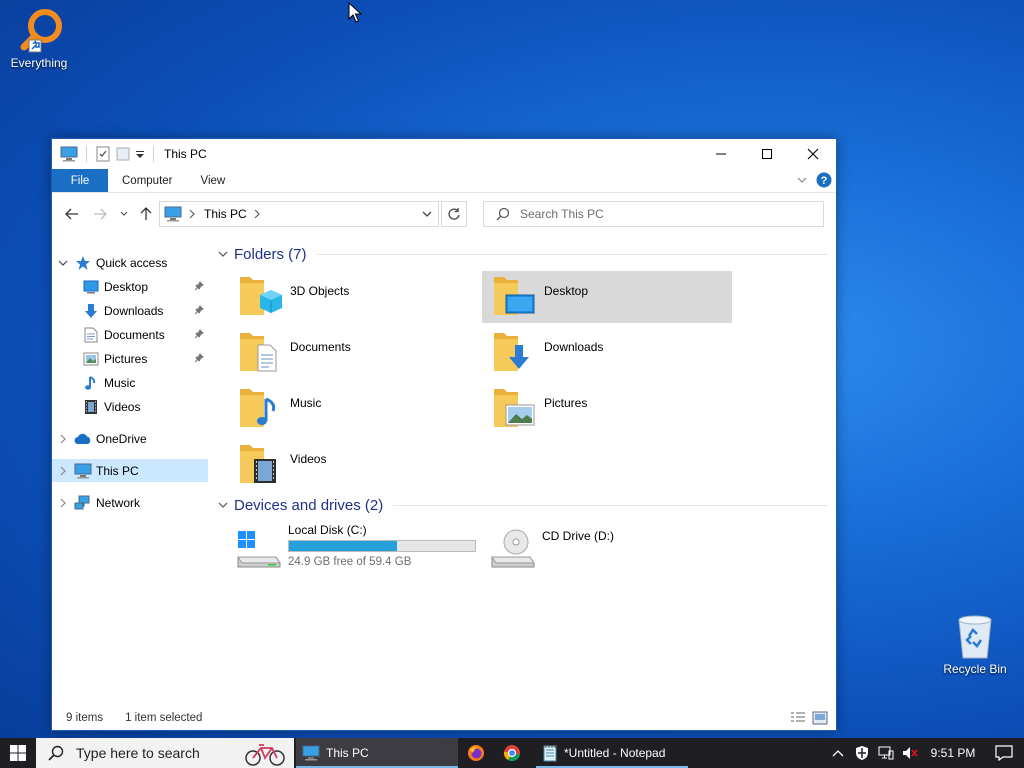  I want to click on drive-c: Local Disk (C:) 24.9 GB free of 59.4 GB, so click(353, 549).